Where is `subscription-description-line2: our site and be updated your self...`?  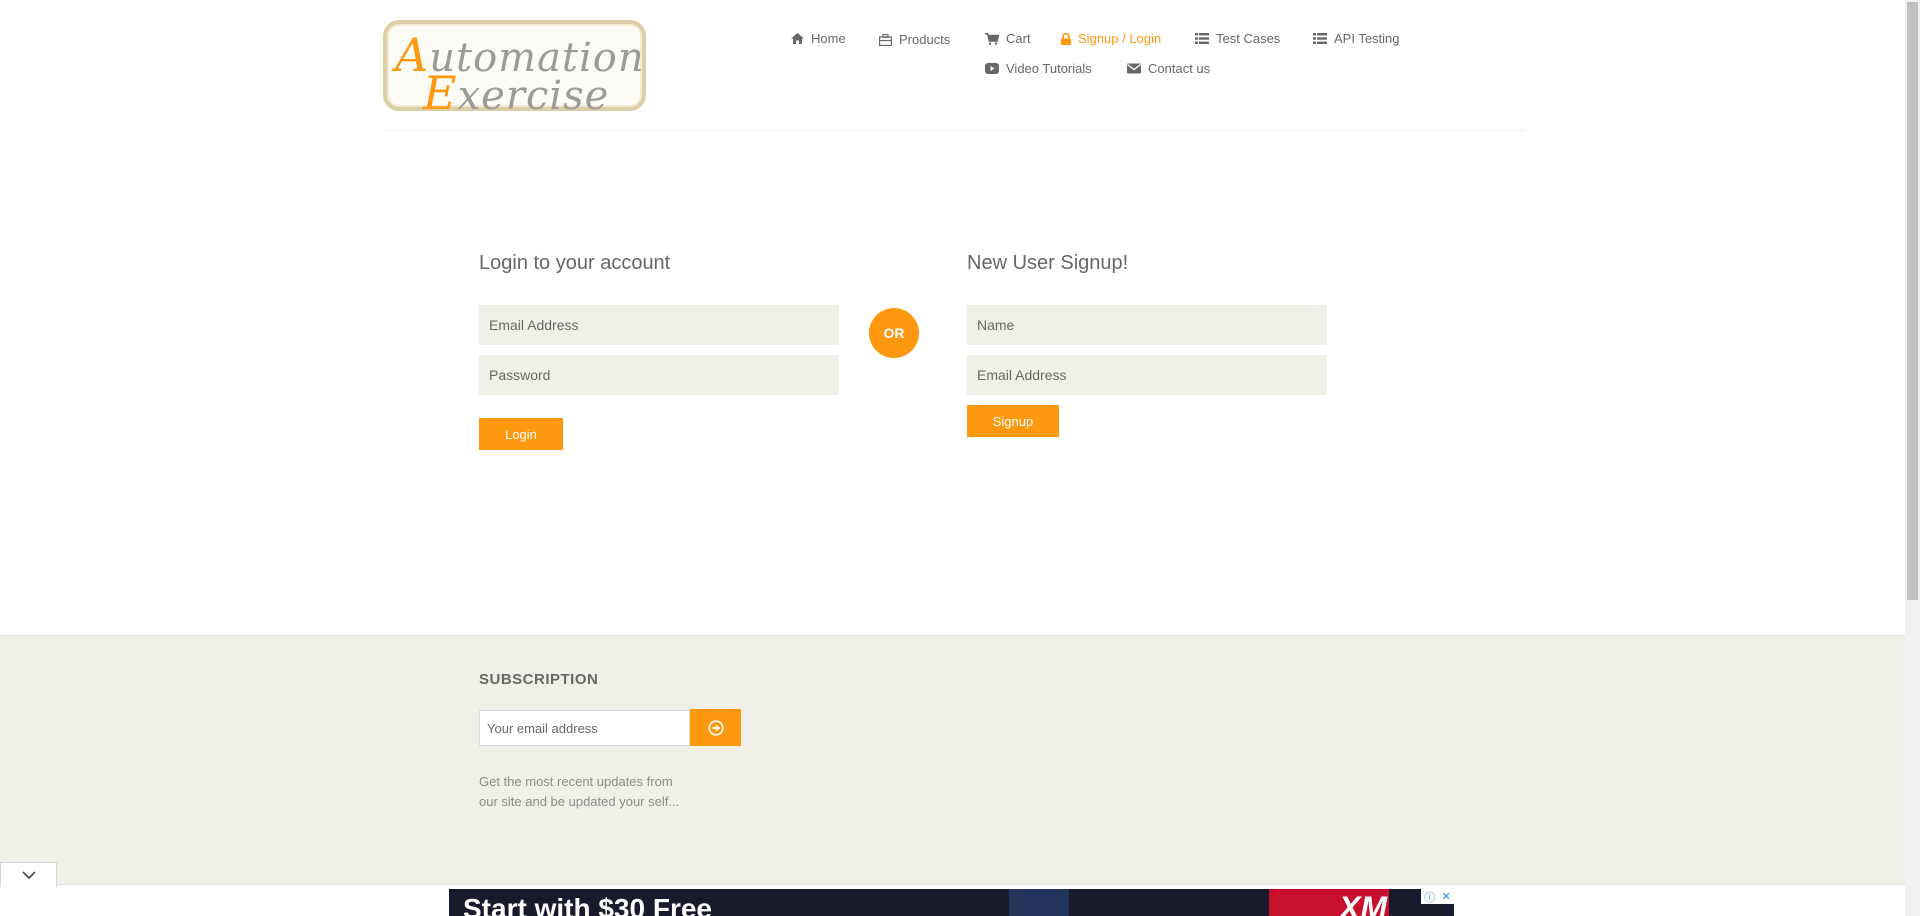 subscription-description-line2: our site and be updated your self... is located at coordinates (579, 801).